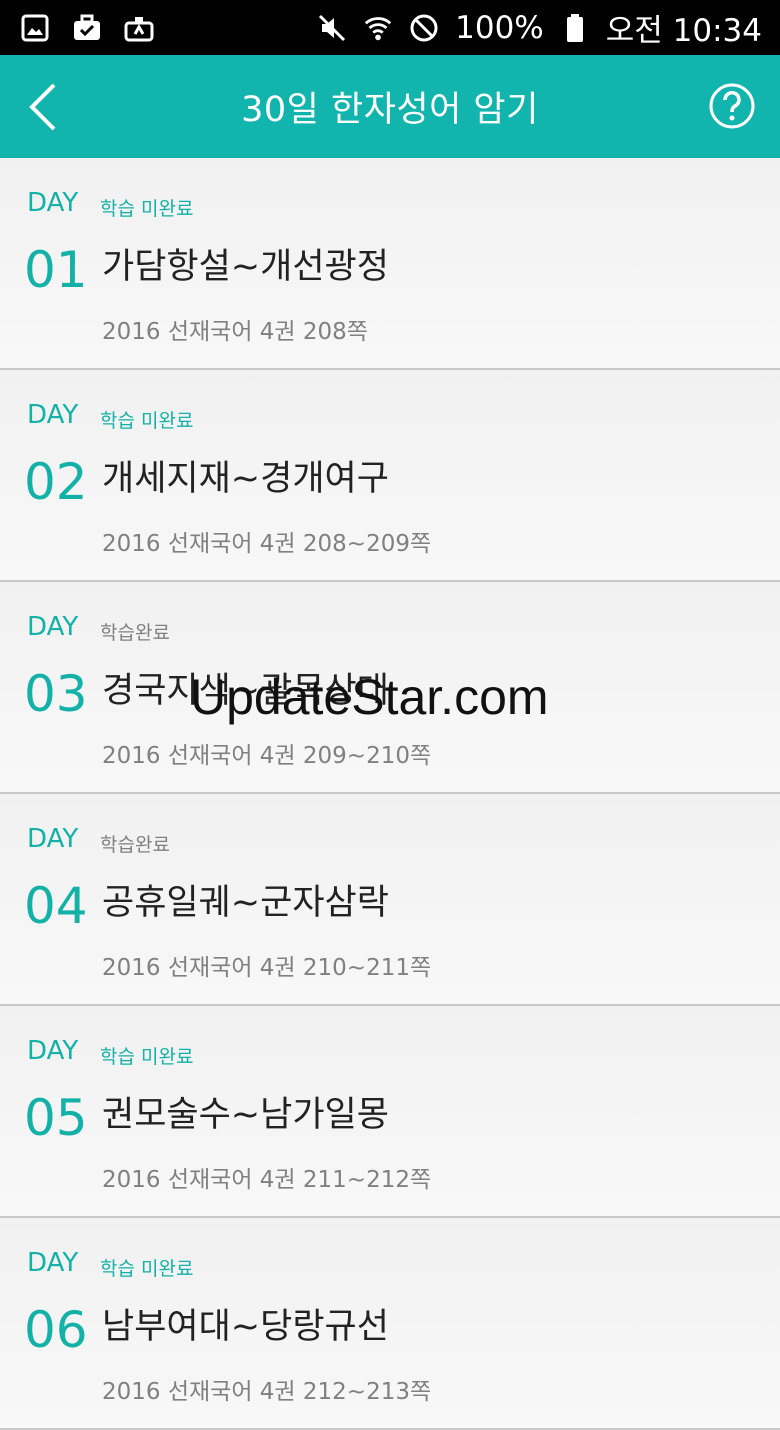  I want to click on day-number: 03, so click(56, 694).